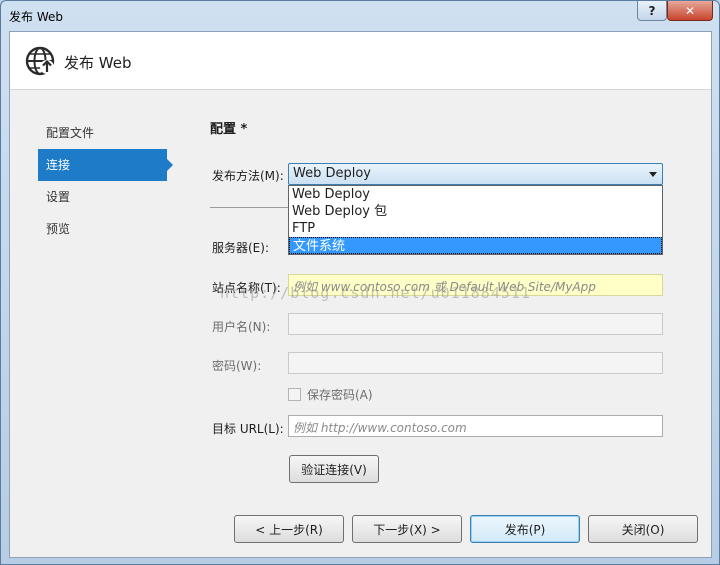 This screenshot has width=720, height=565. Describe the element at coordinates (475, 426) in the screenshot. I see `target-url-input: 例如 http://www.contoso.com` at that location.